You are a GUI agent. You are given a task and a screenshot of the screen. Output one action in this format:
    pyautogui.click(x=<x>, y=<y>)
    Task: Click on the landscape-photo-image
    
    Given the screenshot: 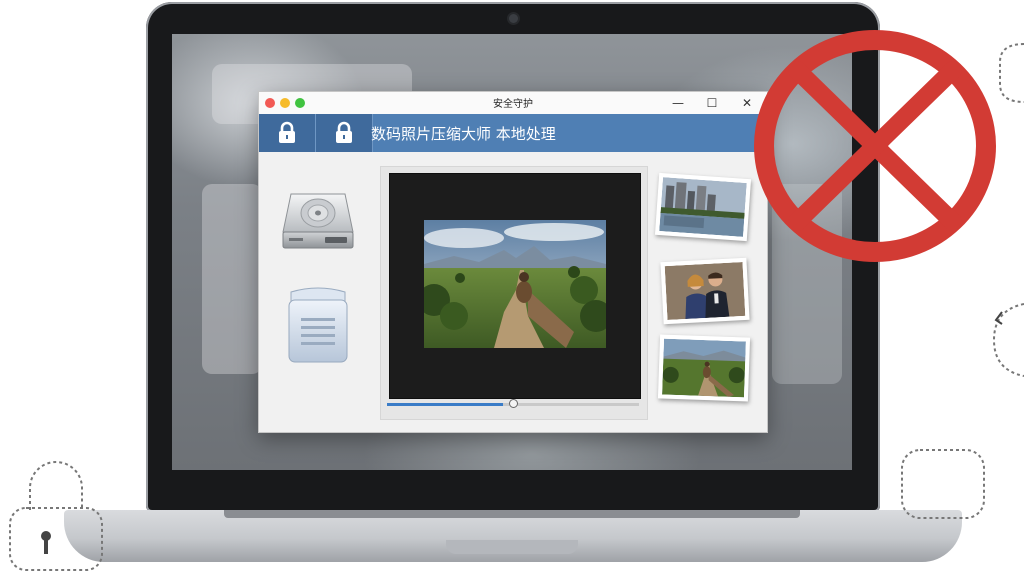 What is the action you would take?
    pyautogui.click(x=515, y=284)
    